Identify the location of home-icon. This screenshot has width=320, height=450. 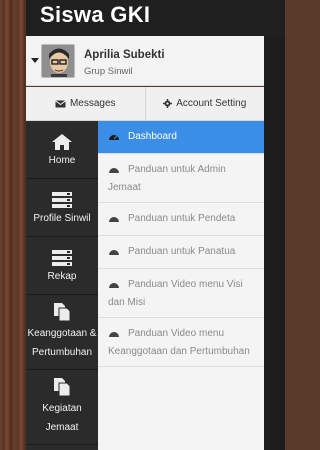
(62, 142).